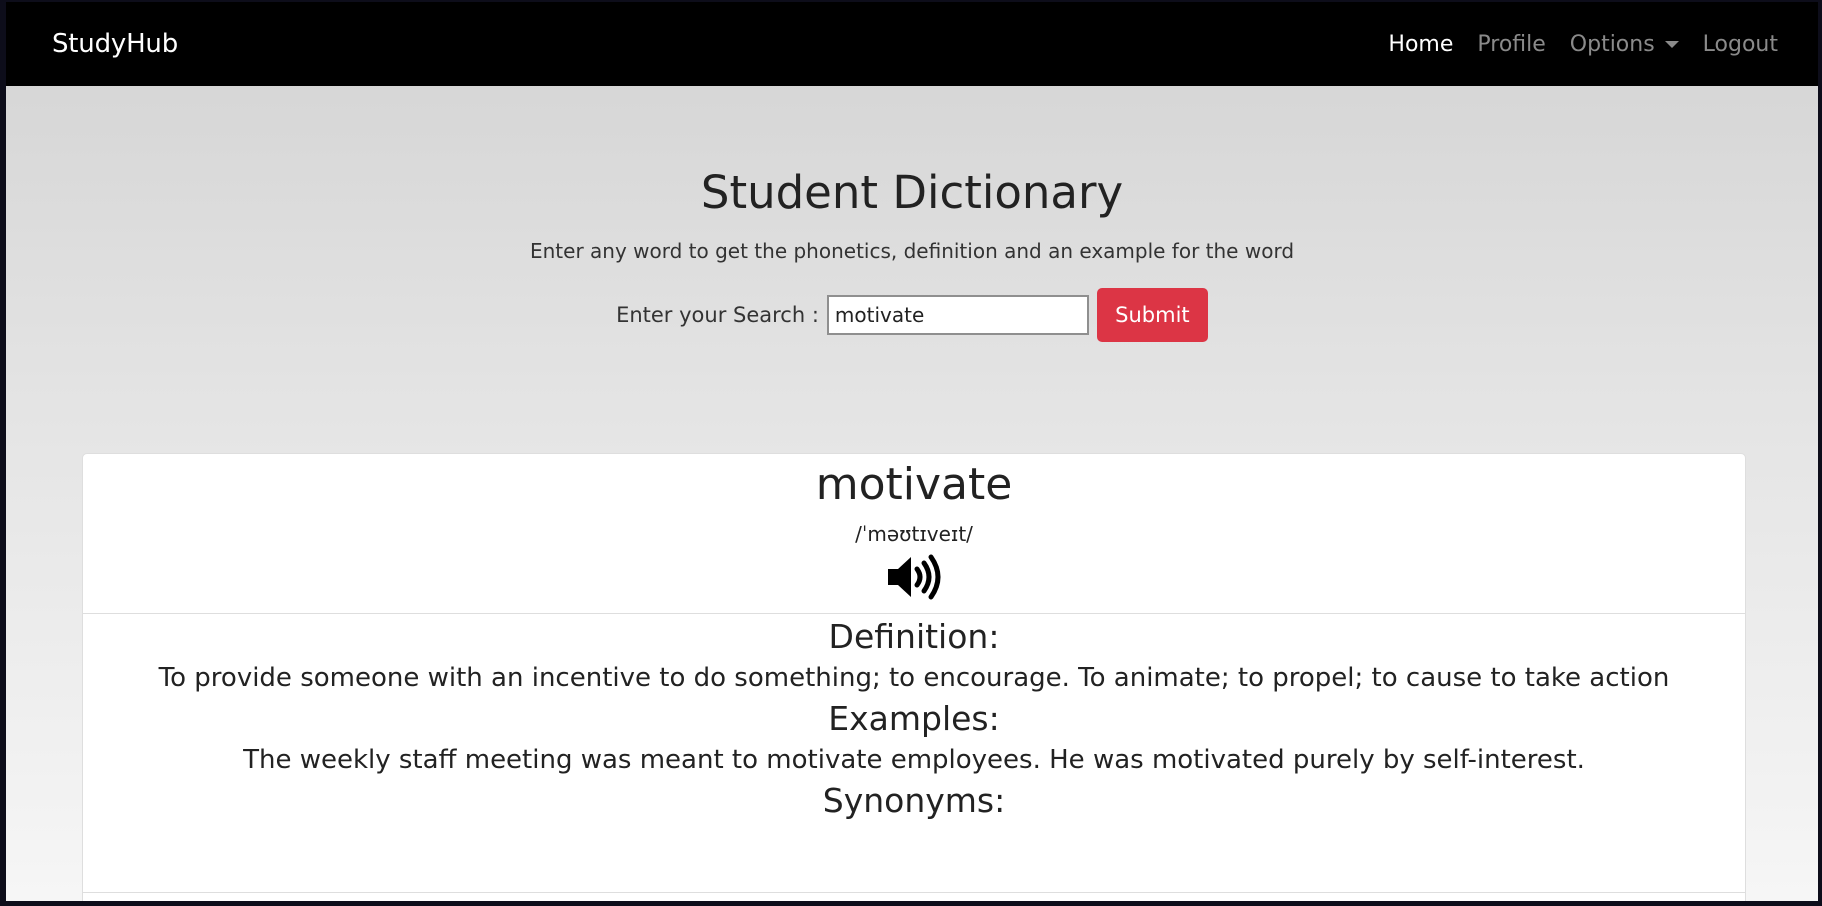 The image size is (1822, 906). What do you see at coordinates (914, 484) in the screenshot?
I see `result-word: motivate` at bounding box center [914, 484].